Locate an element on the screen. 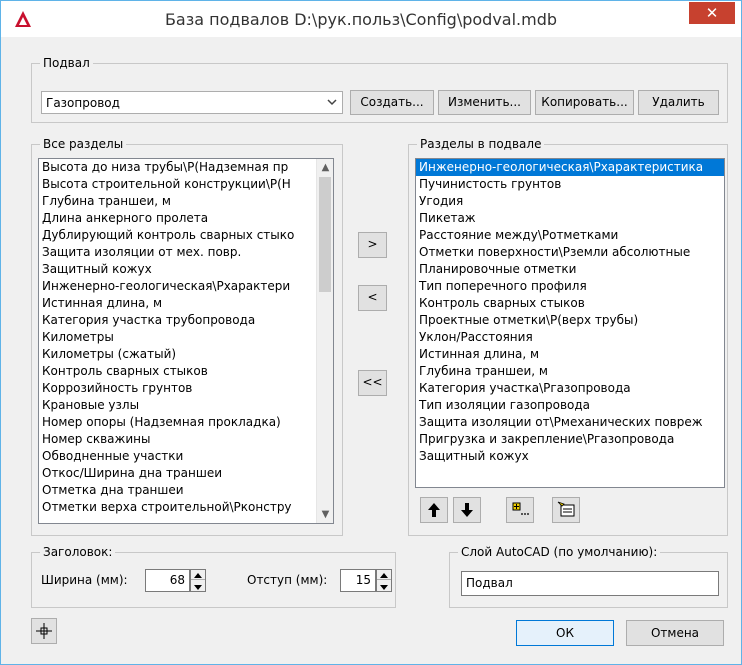  remove-all-button: << is located at coordinates (372, 383).